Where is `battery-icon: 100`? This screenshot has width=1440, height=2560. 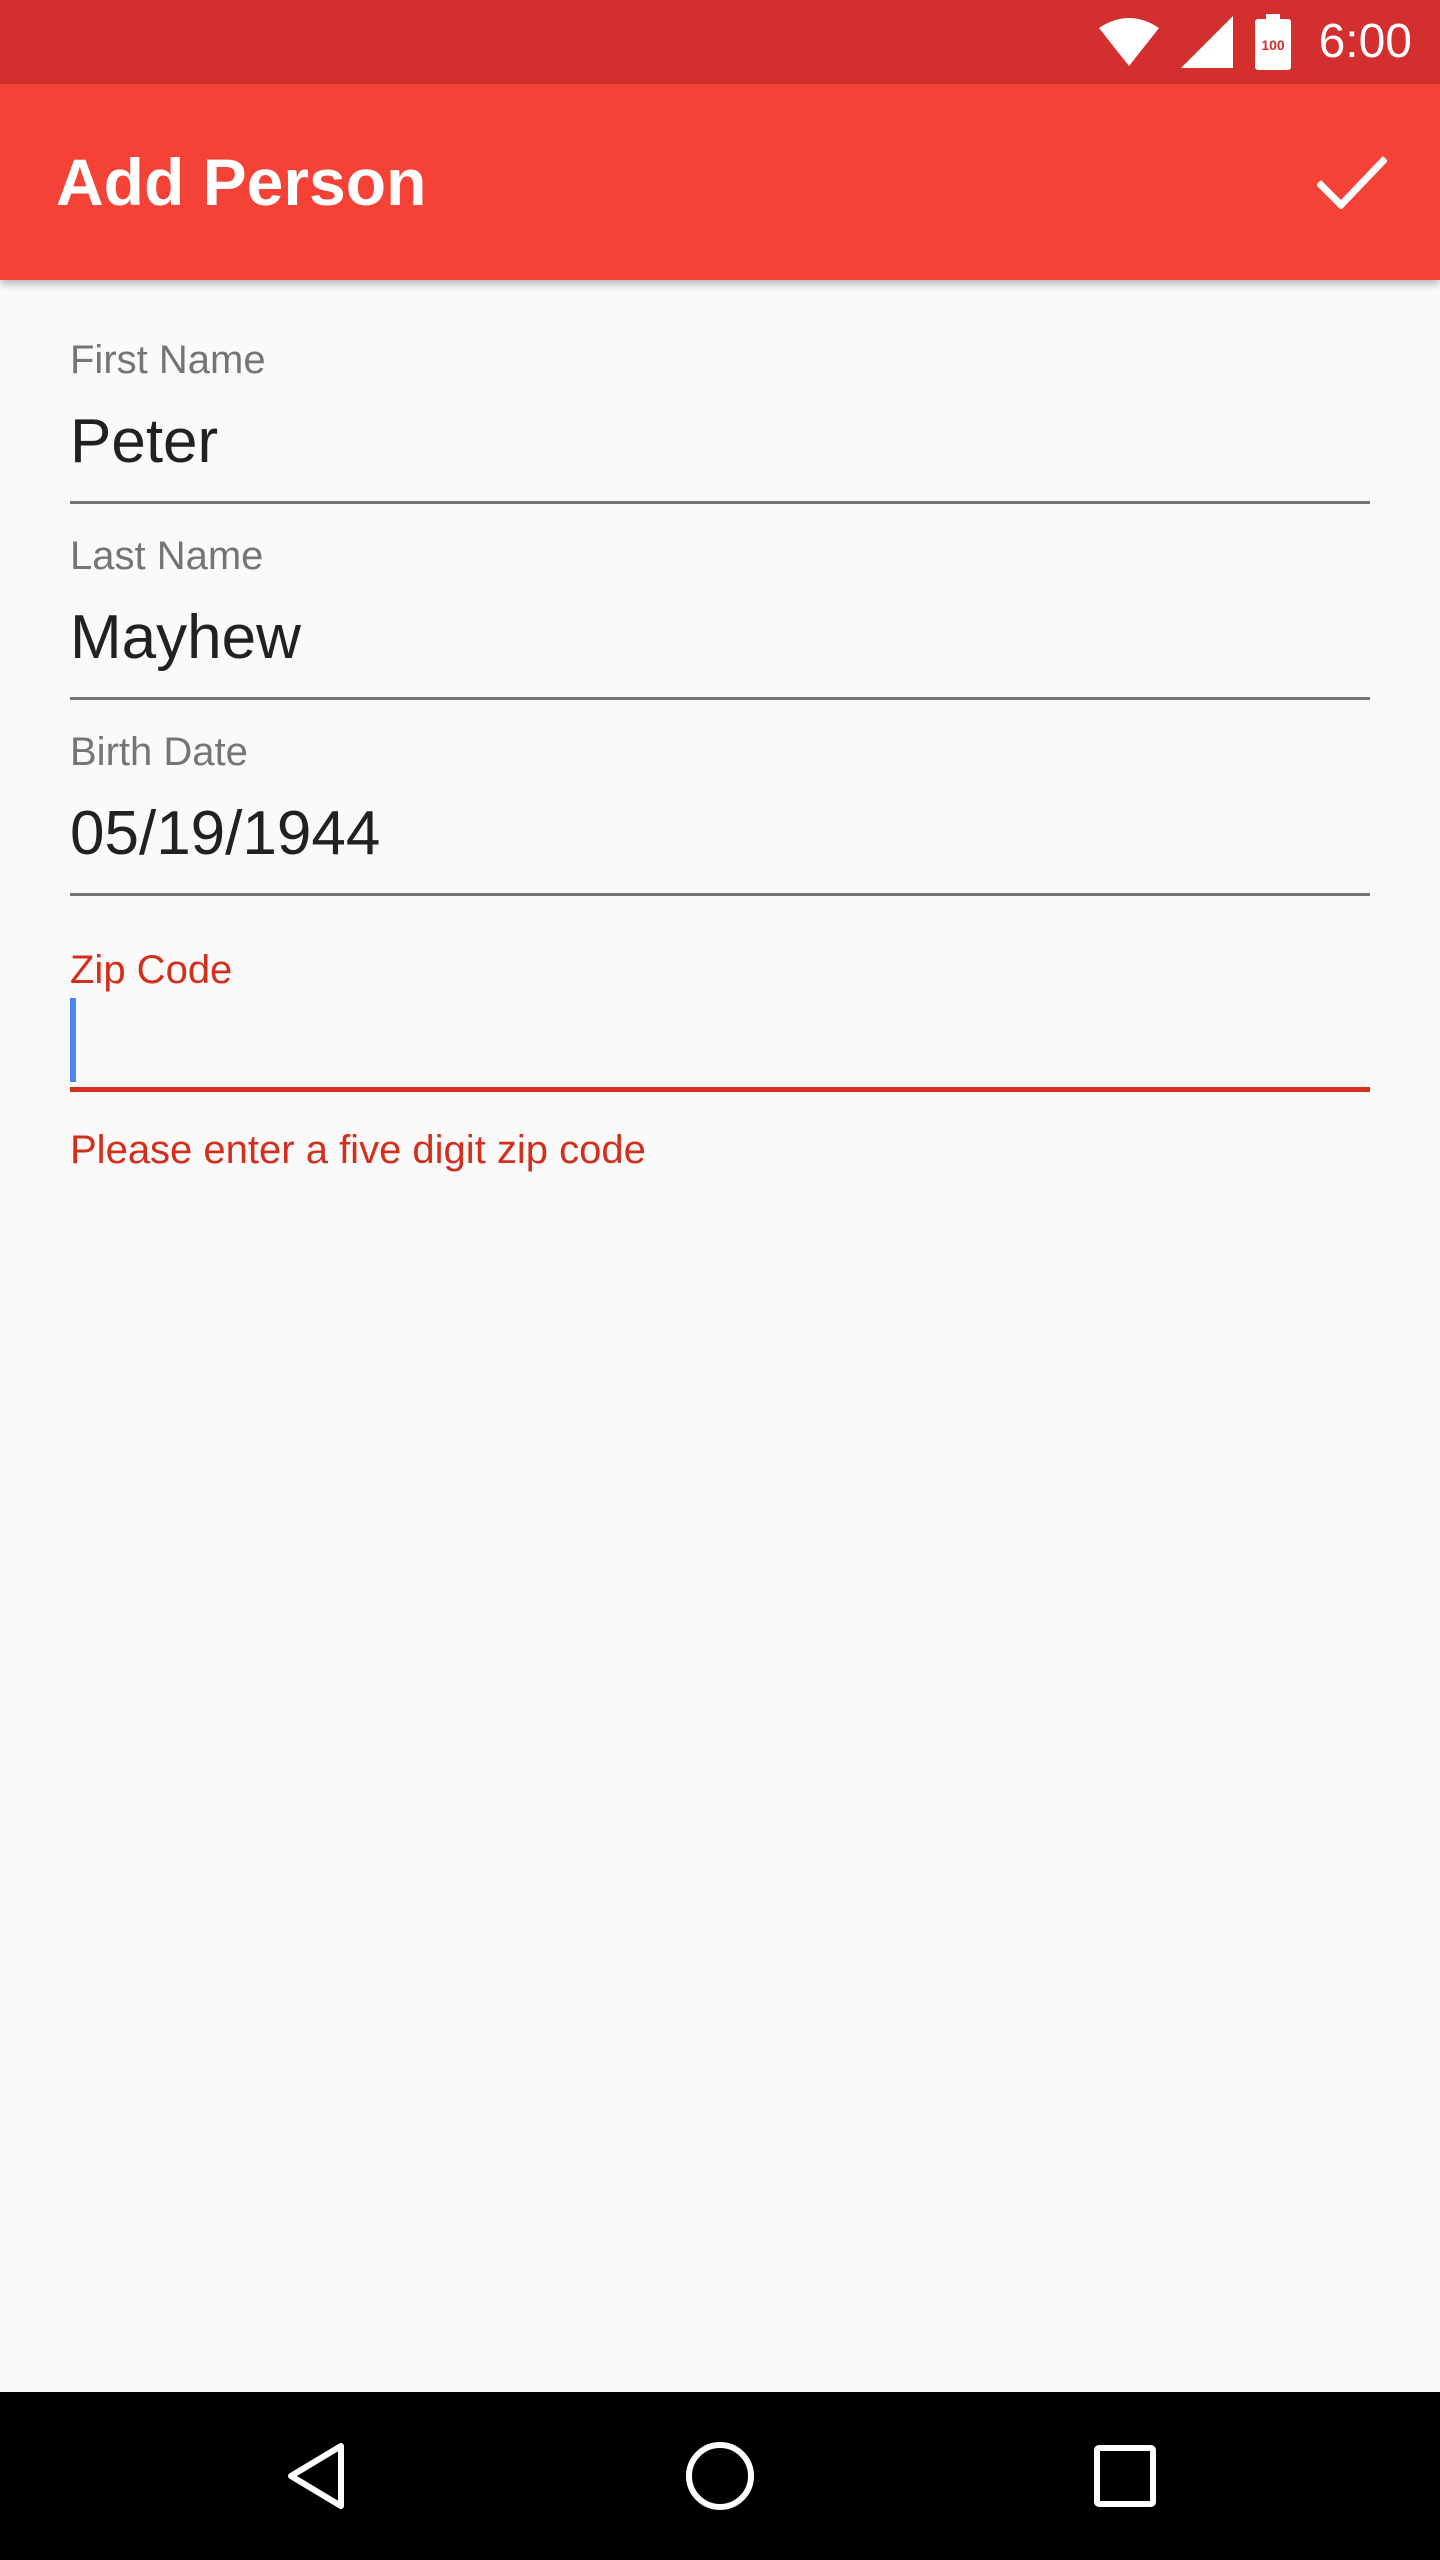 battery-icon: 100 is located at coordinates (1272, 42).